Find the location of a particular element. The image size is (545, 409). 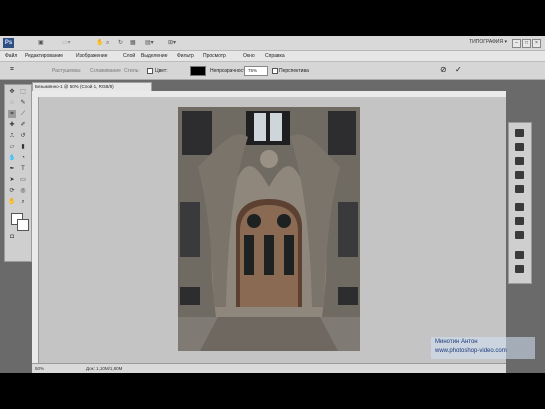

perspective-checkbox is located at coordinates (275, 71).